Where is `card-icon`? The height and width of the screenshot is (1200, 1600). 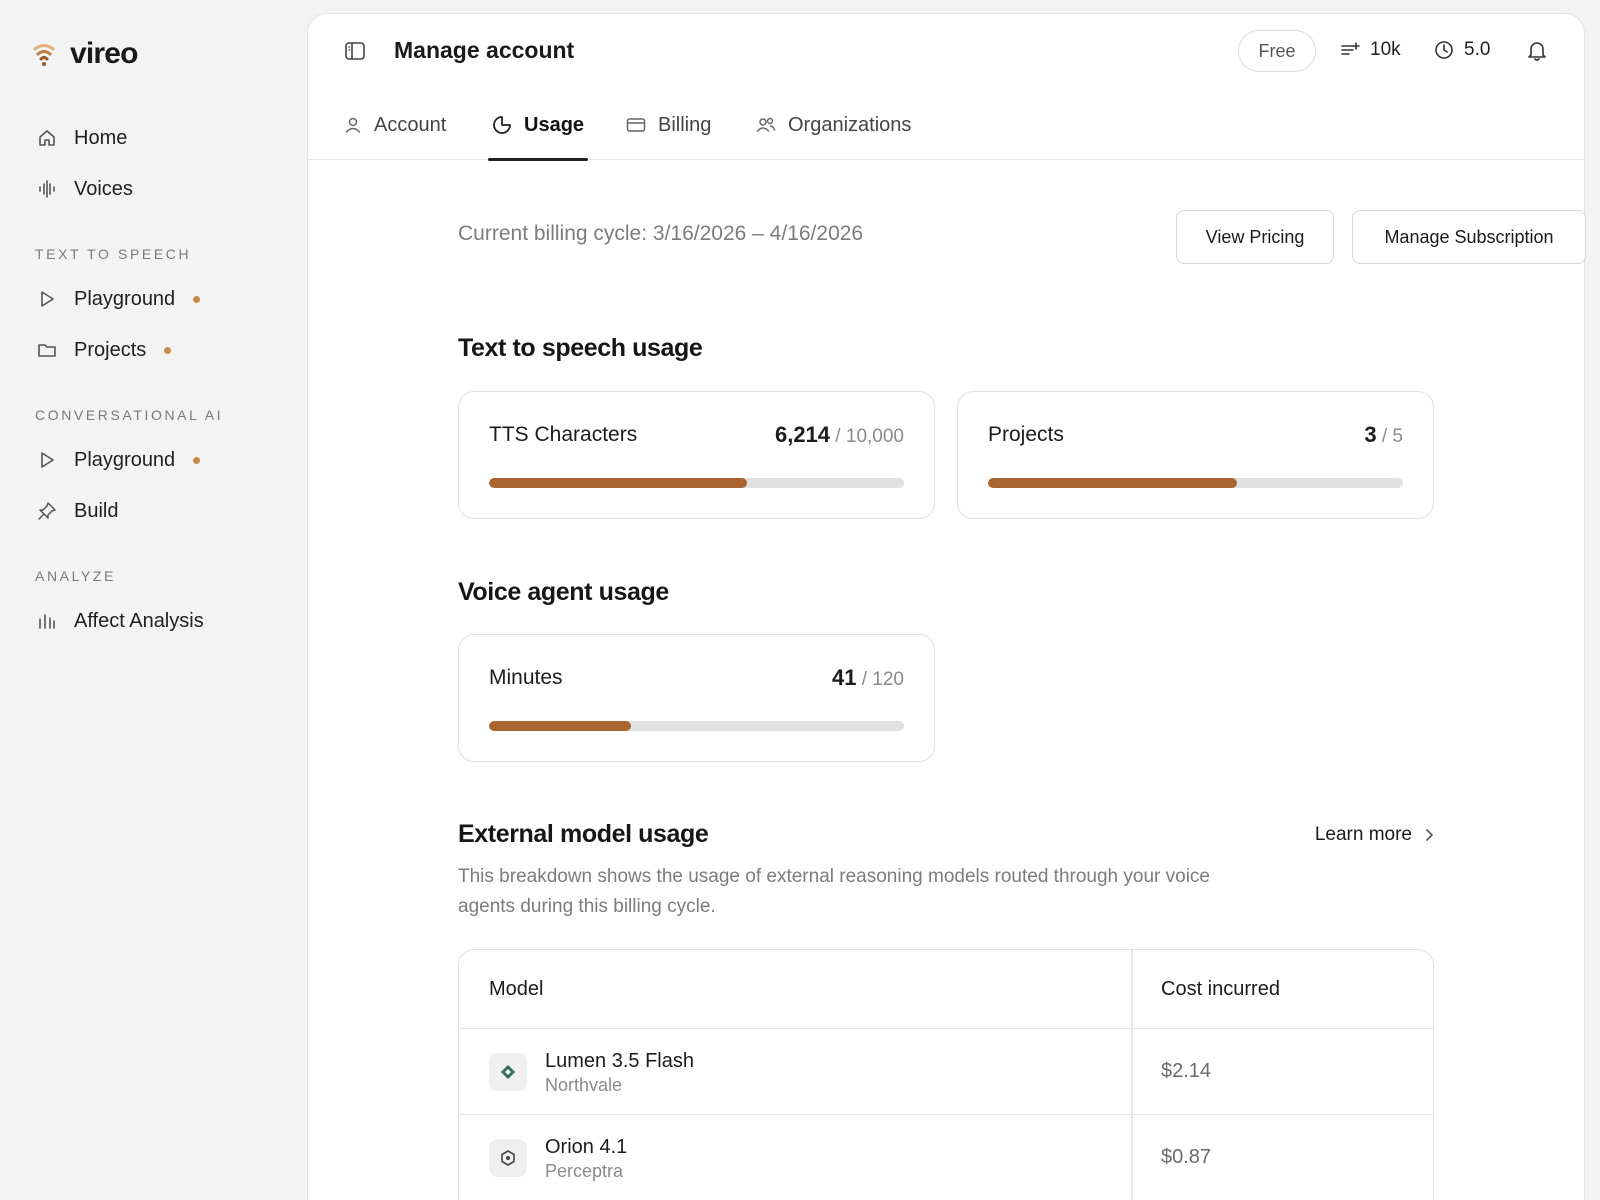
card-icon is located at coordinates (636, 125).